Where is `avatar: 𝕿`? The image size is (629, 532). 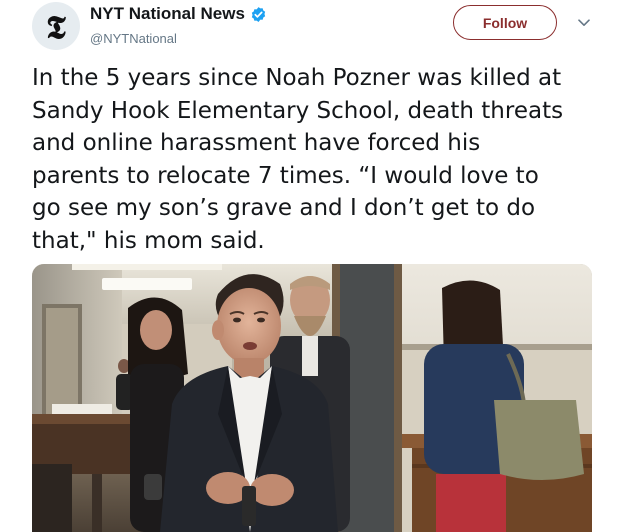
avatar: 𝕿 is located at coordinates (56, 26).